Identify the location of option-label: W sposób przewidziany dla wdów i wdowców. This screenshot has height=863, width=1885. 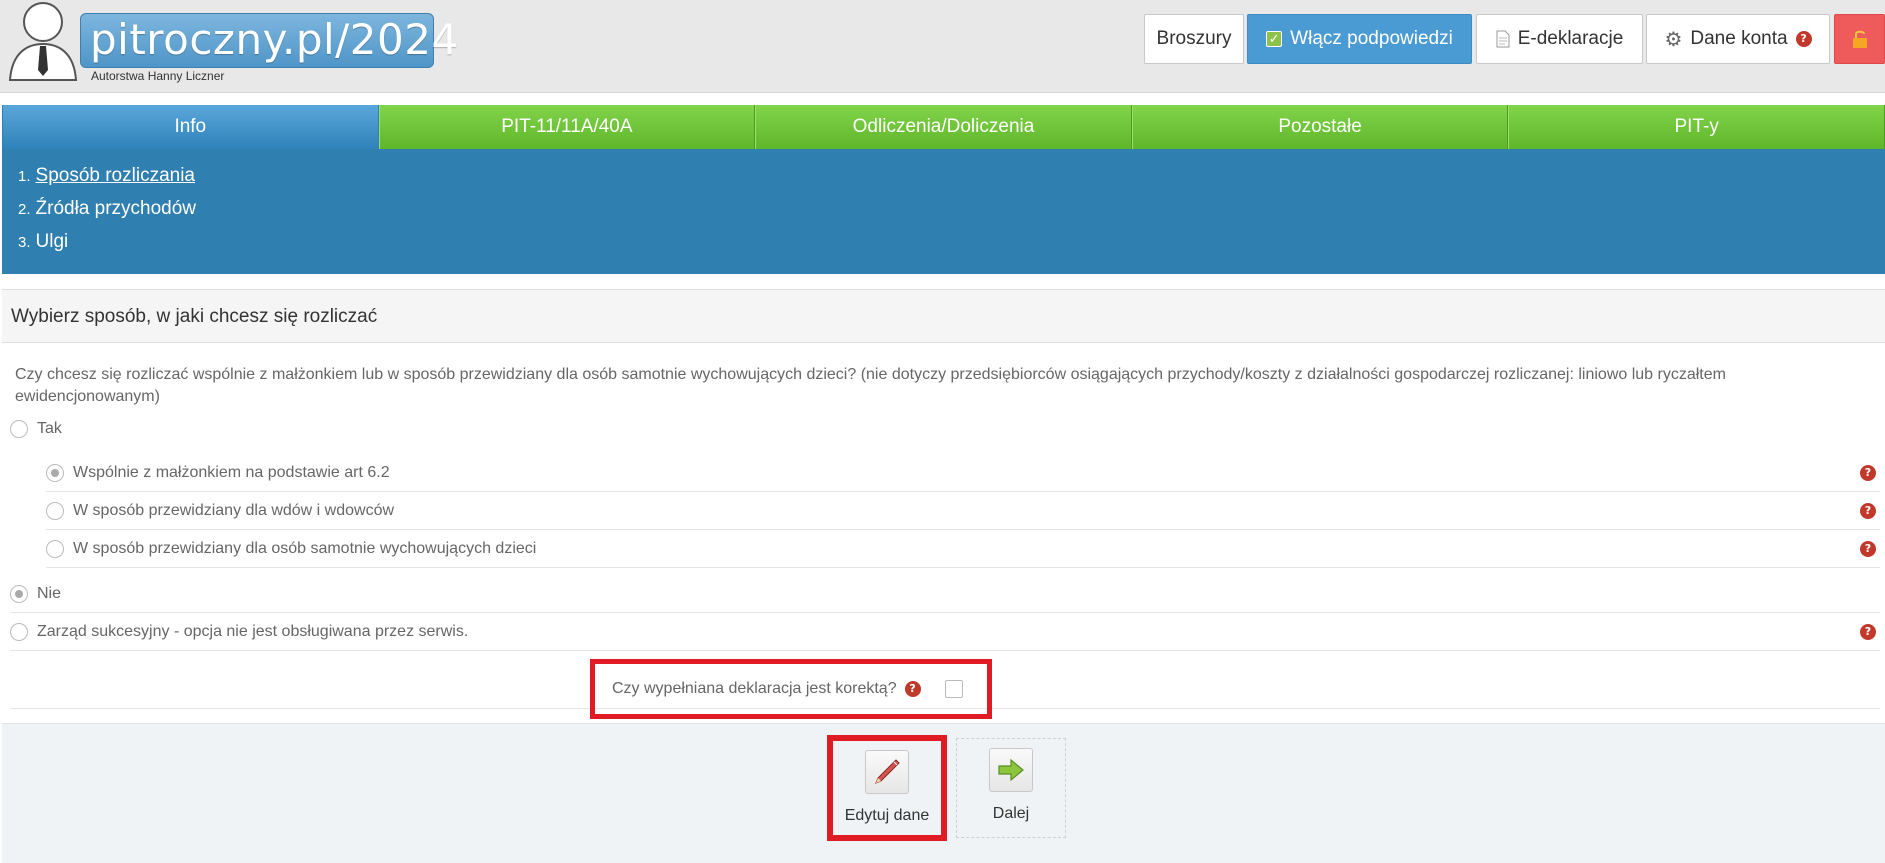
(234, 510).